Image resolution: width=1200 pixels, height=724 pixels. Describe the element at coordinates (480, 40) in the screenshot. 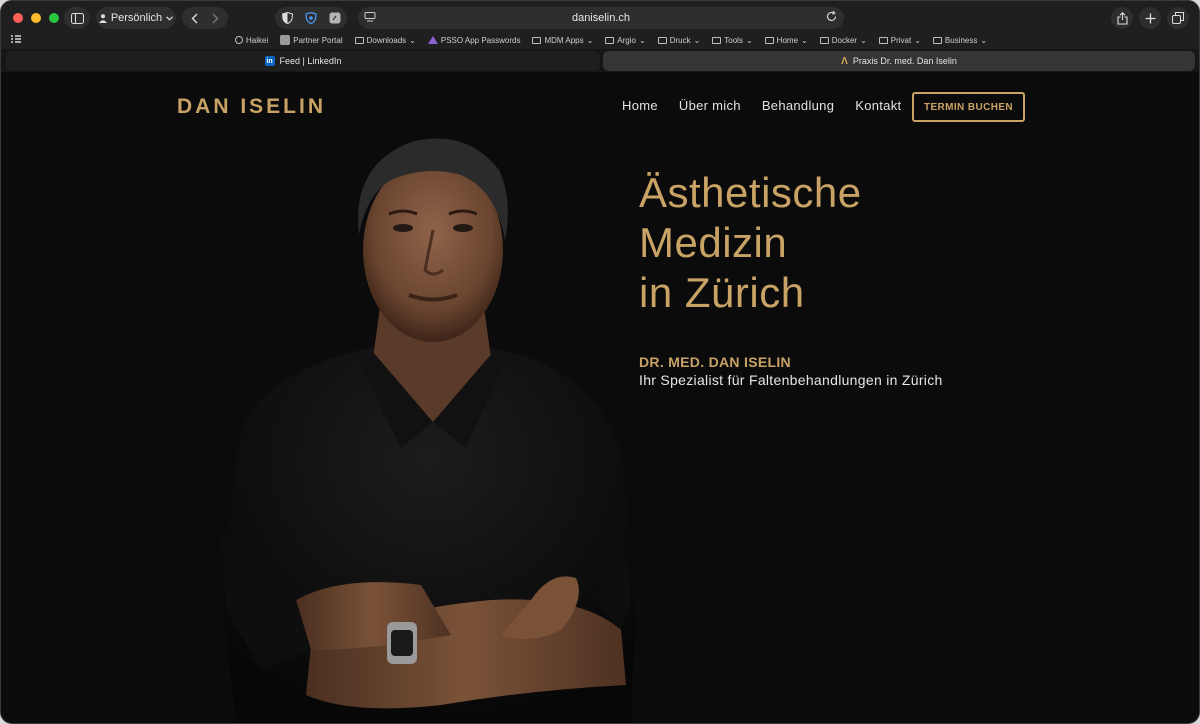

I see `favorite-label: PSSO App Passwords` at that location.